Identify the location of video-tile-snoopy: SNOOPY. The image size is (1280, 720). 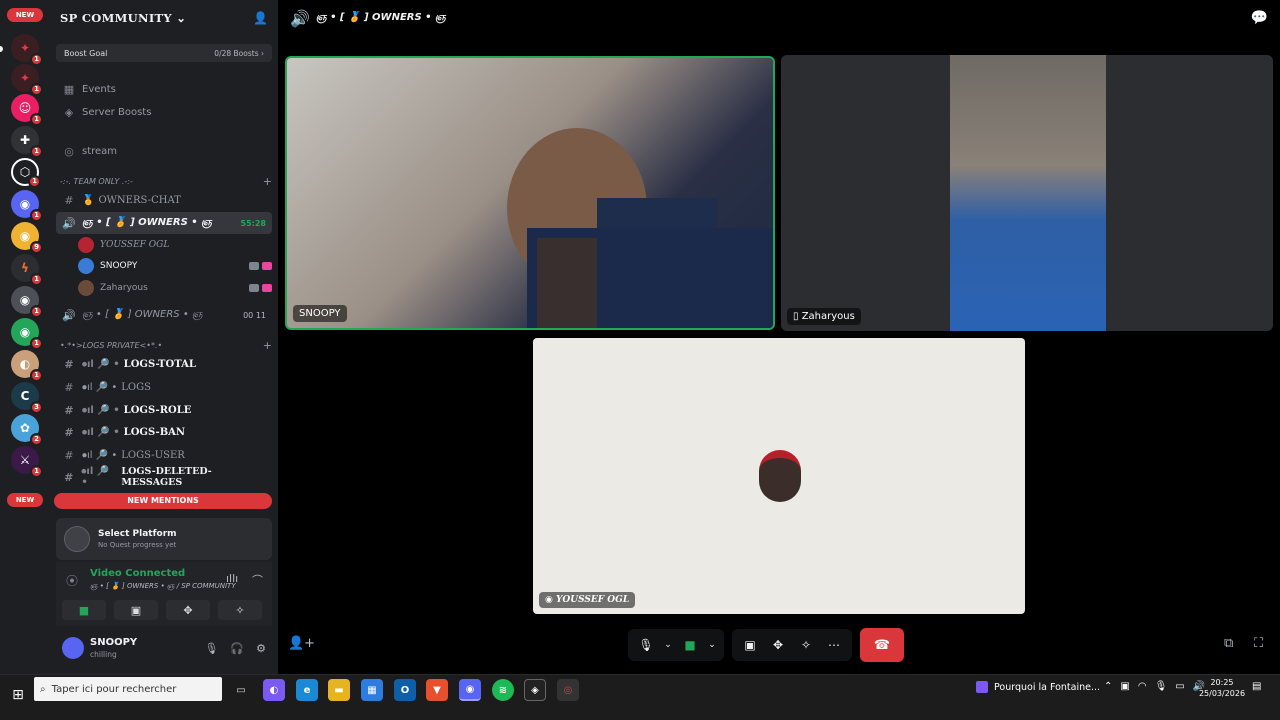
(530, 193).